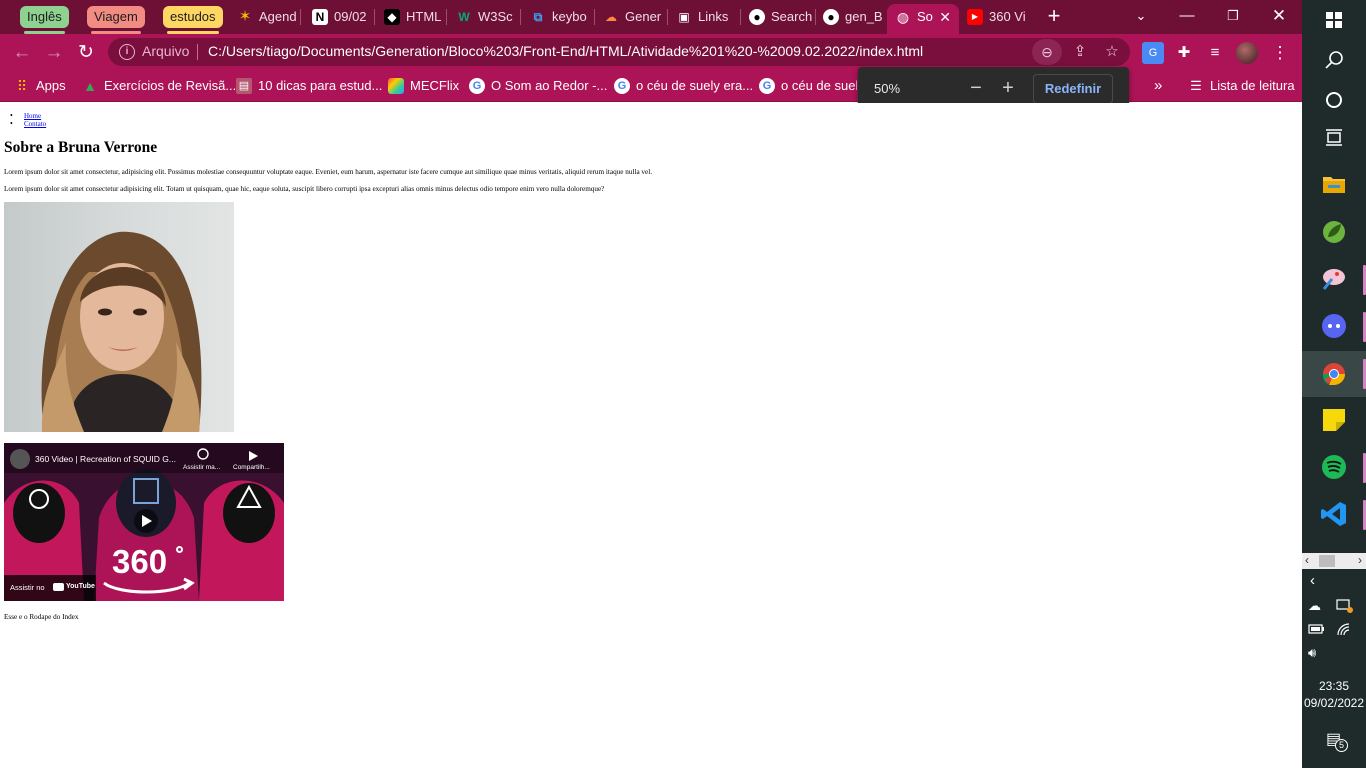  I want to click on google-icon: G, so click(767, 86).